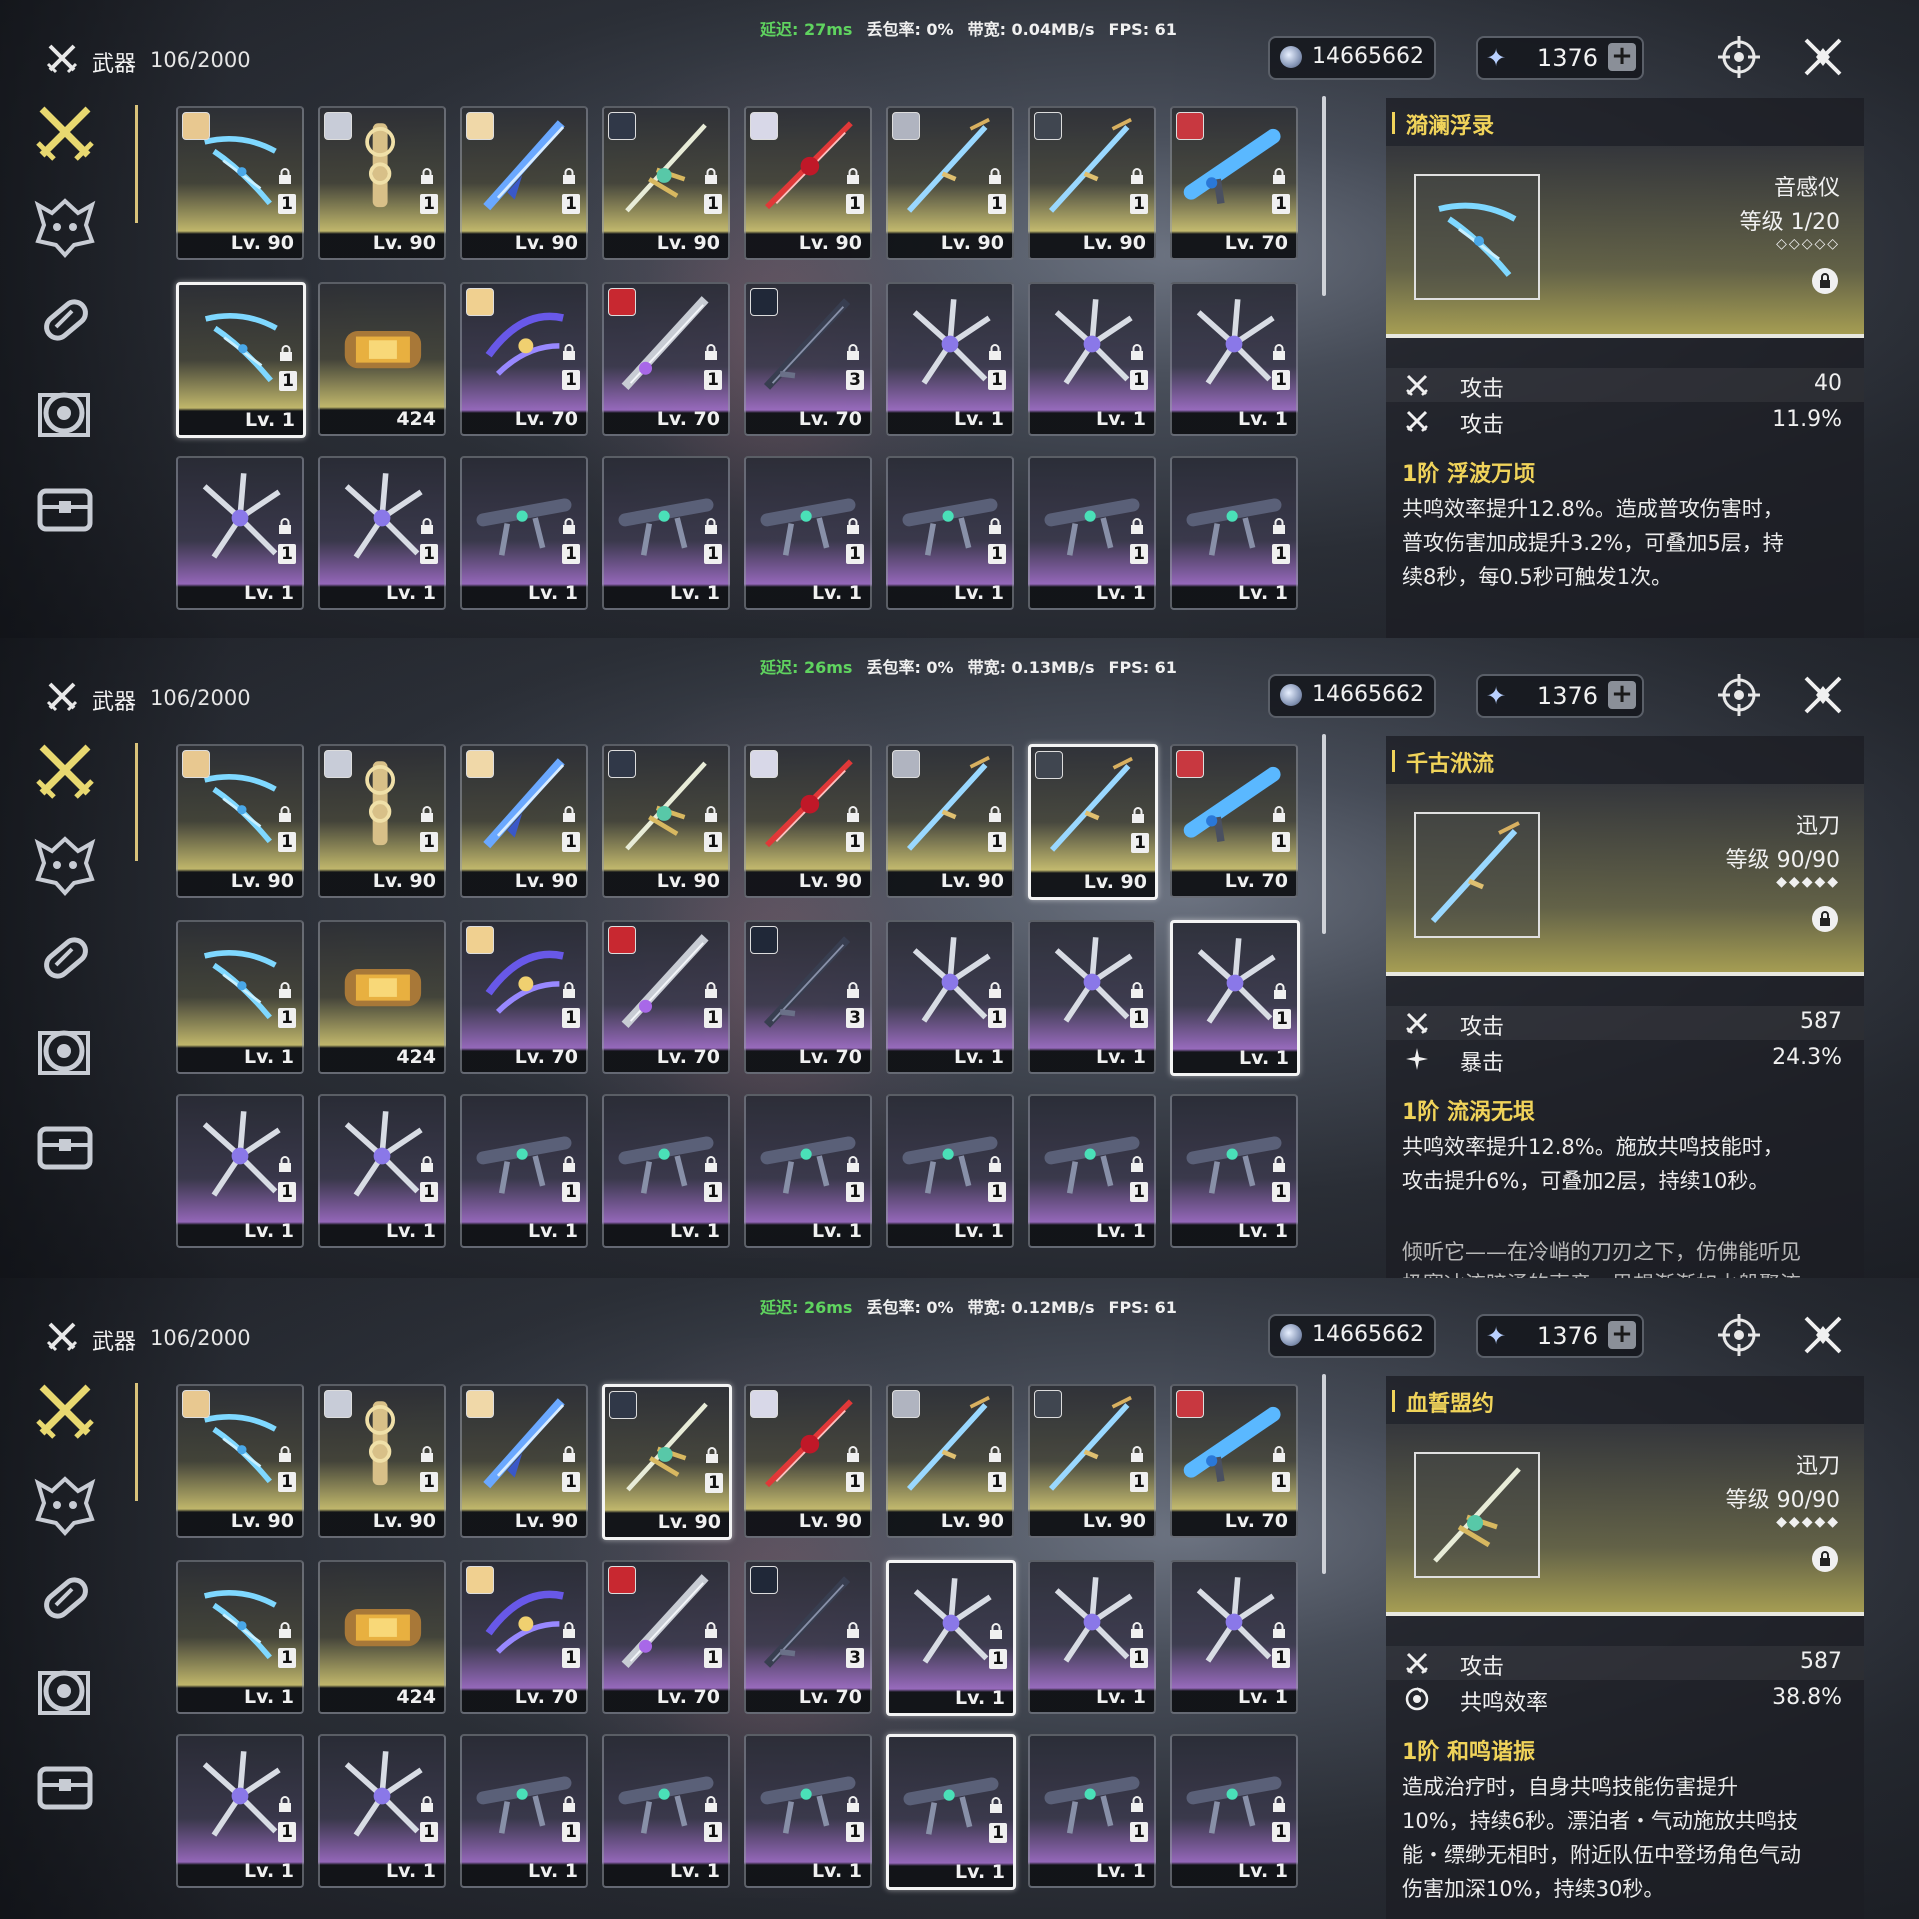 This screenshot has width=1919, height=1919. Describe the element at coordinates (65, 864) in the screenshot. I see `sidebar-item-echo-mask` at that location.